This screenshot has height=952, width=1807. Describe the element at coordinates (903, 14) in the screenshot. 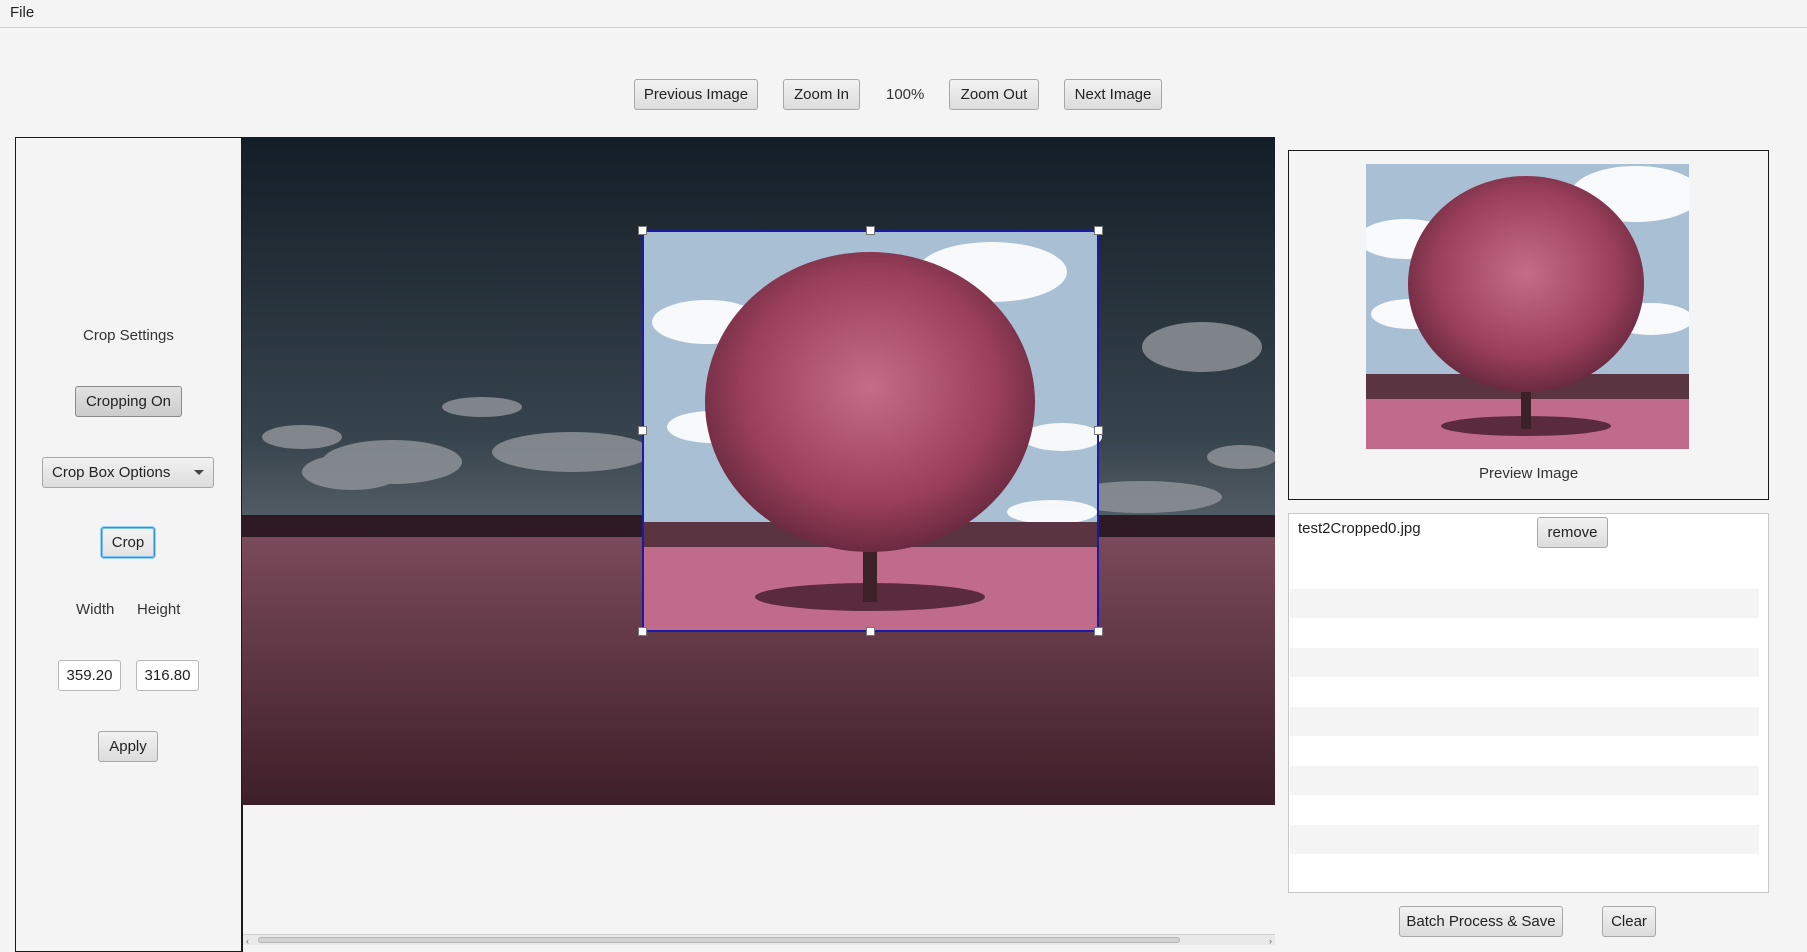

I see `menu-bar: File` at that location.